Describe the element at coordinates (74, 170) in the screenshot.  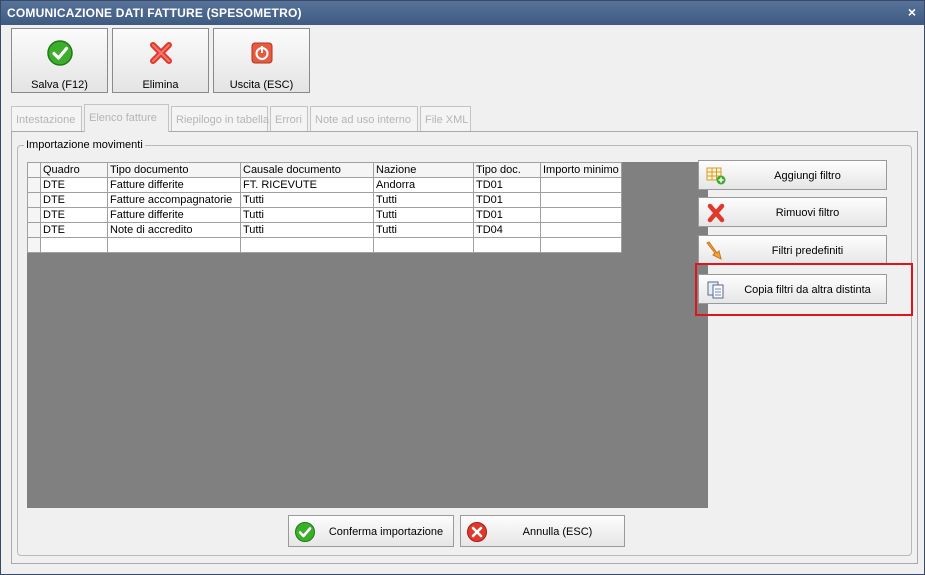
I see `column-header: Quadro` at that location.